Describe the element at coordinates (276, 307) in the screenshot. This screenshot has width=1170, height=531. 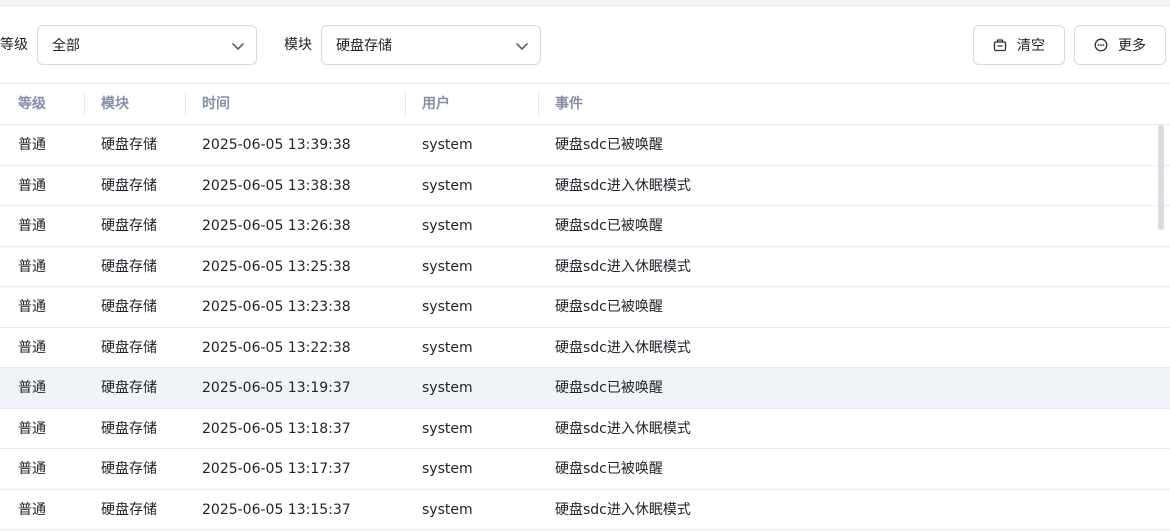
I see `cell-time: 2025-06-05 13:23:38` at that location.